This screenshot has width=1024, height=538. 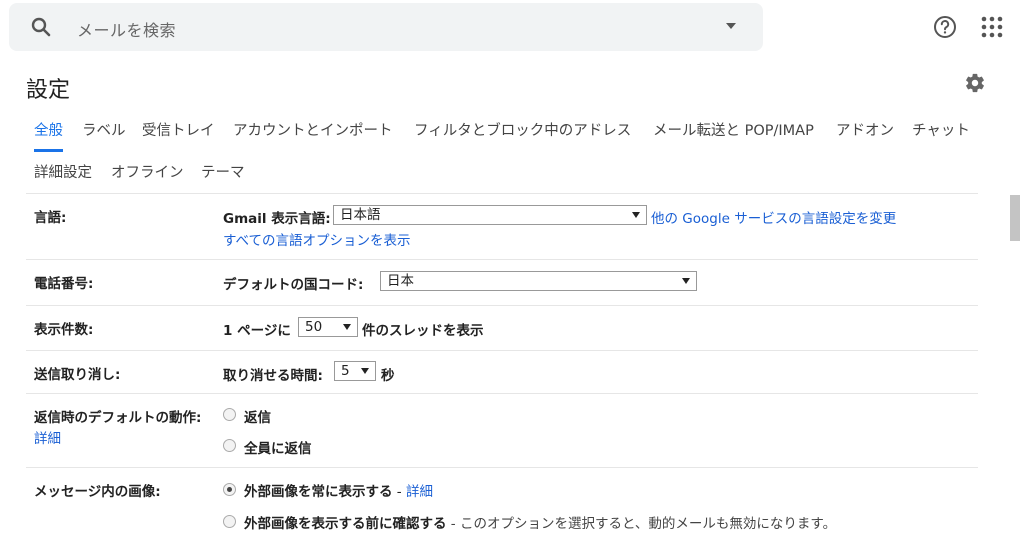 I want to click on reply-all-option-label: 全員に返信, so click(x=278, y=447).